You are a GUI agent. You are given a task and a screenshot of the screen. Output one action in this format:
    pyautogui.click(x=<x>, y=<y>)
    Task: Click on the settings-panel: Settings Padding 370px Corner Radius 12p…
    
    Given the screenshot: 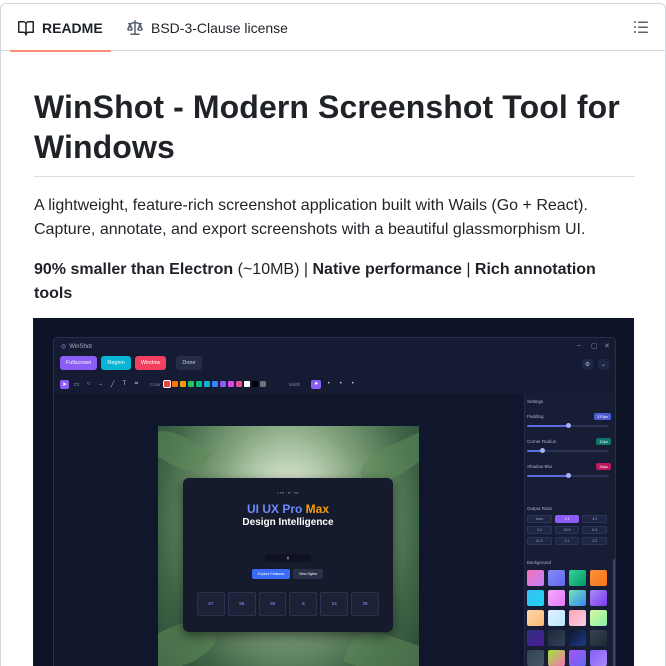 What is the action you would take?
    pyautogui.click(x=569, y=530)
    